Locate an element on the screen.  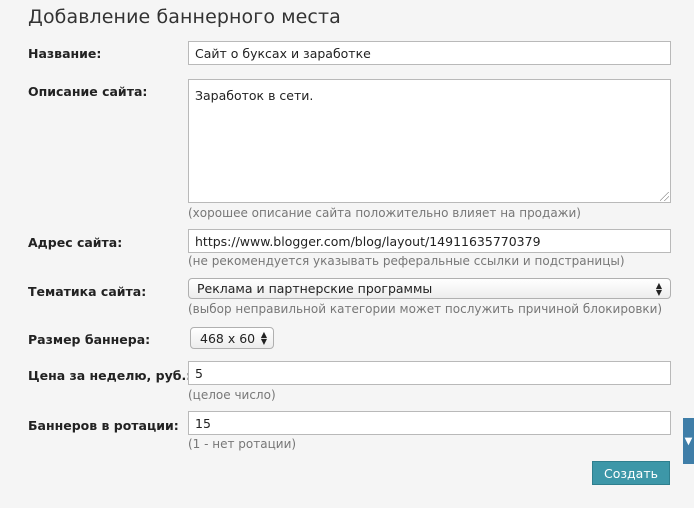
resize-handle-icon is located at coordinates (664, 196).